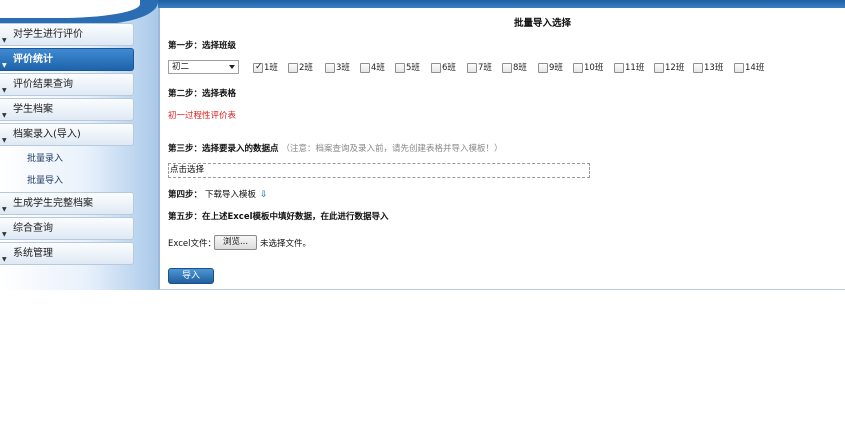 Image resolution: width=845 pixels, height=440 pixels. Describe the element at coordinates (306, 68) in the screenshot. I see `class-label: 2班` at that location.